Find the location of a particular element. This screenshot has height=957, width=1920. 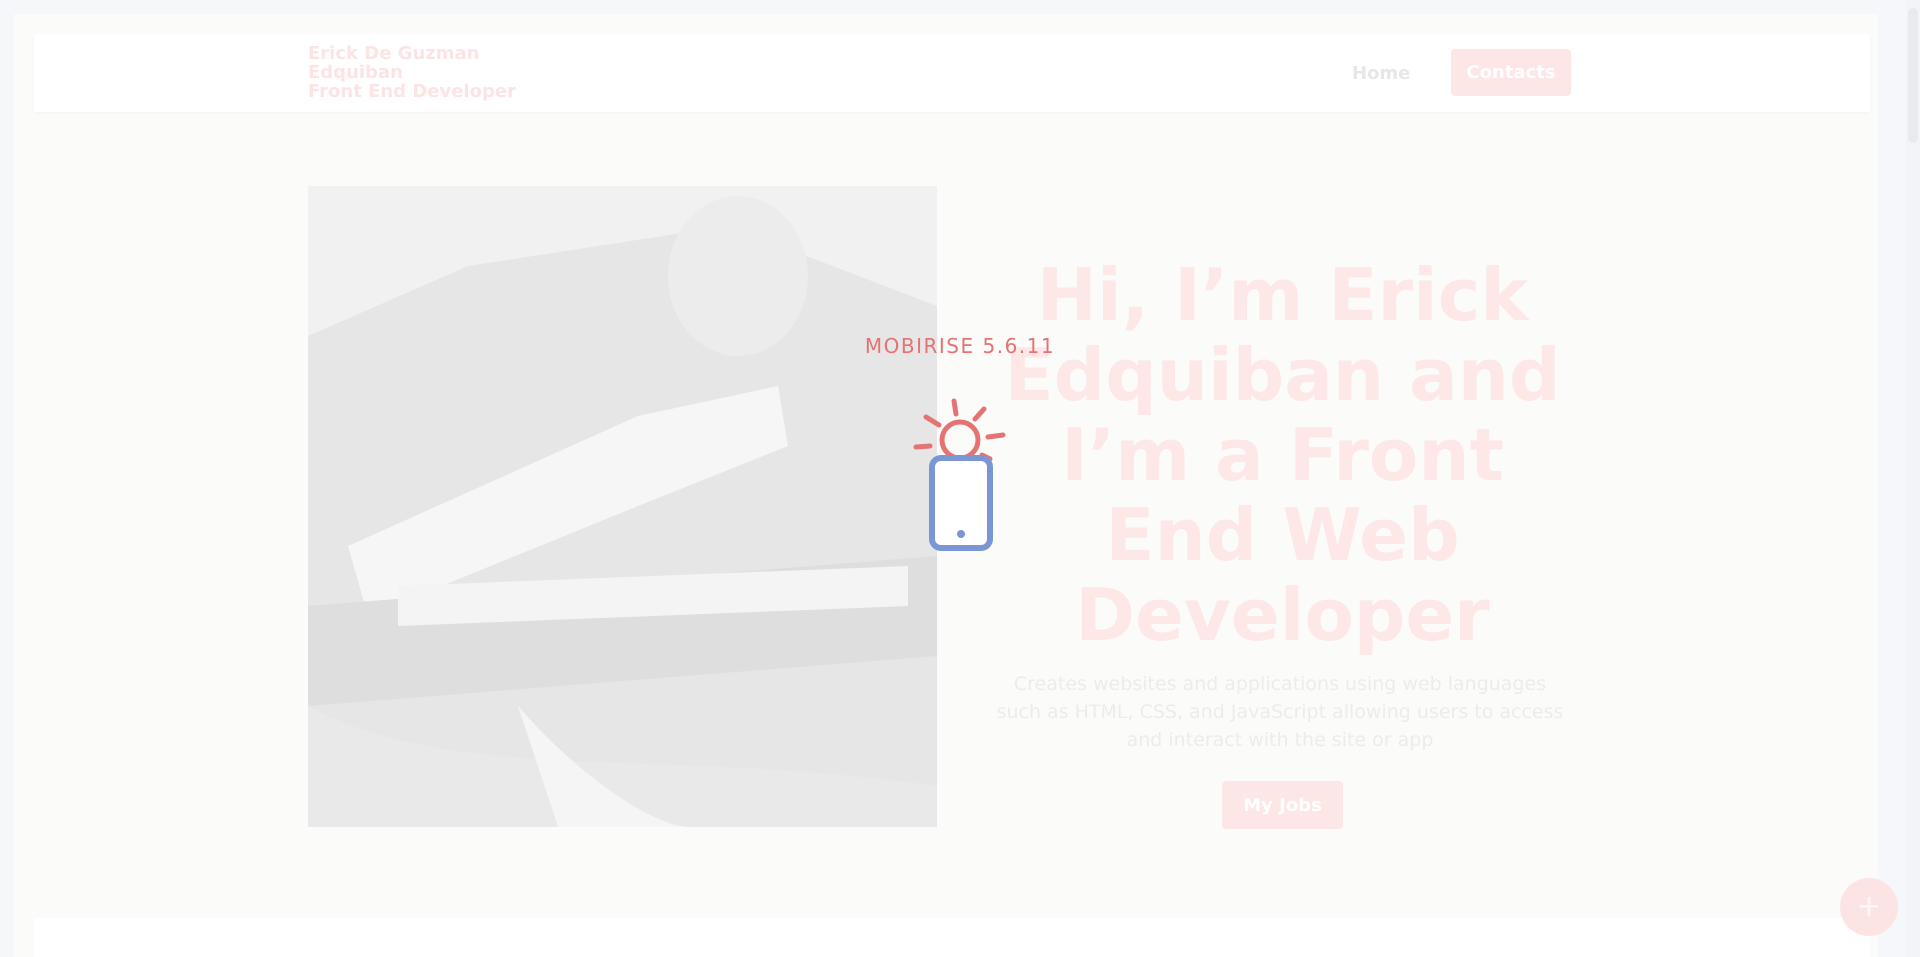

loader-label: MOBIRISE 5.6.11 is located at coordinates (960, 346).